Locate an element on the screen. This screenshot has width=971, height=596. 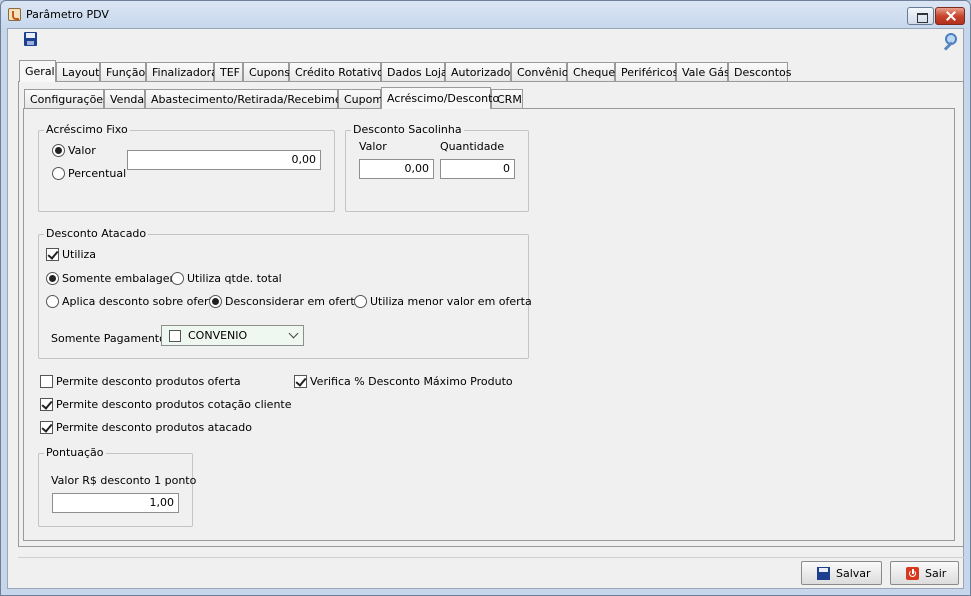
somente-embalagem-radio is located at coordinates (52, 278).